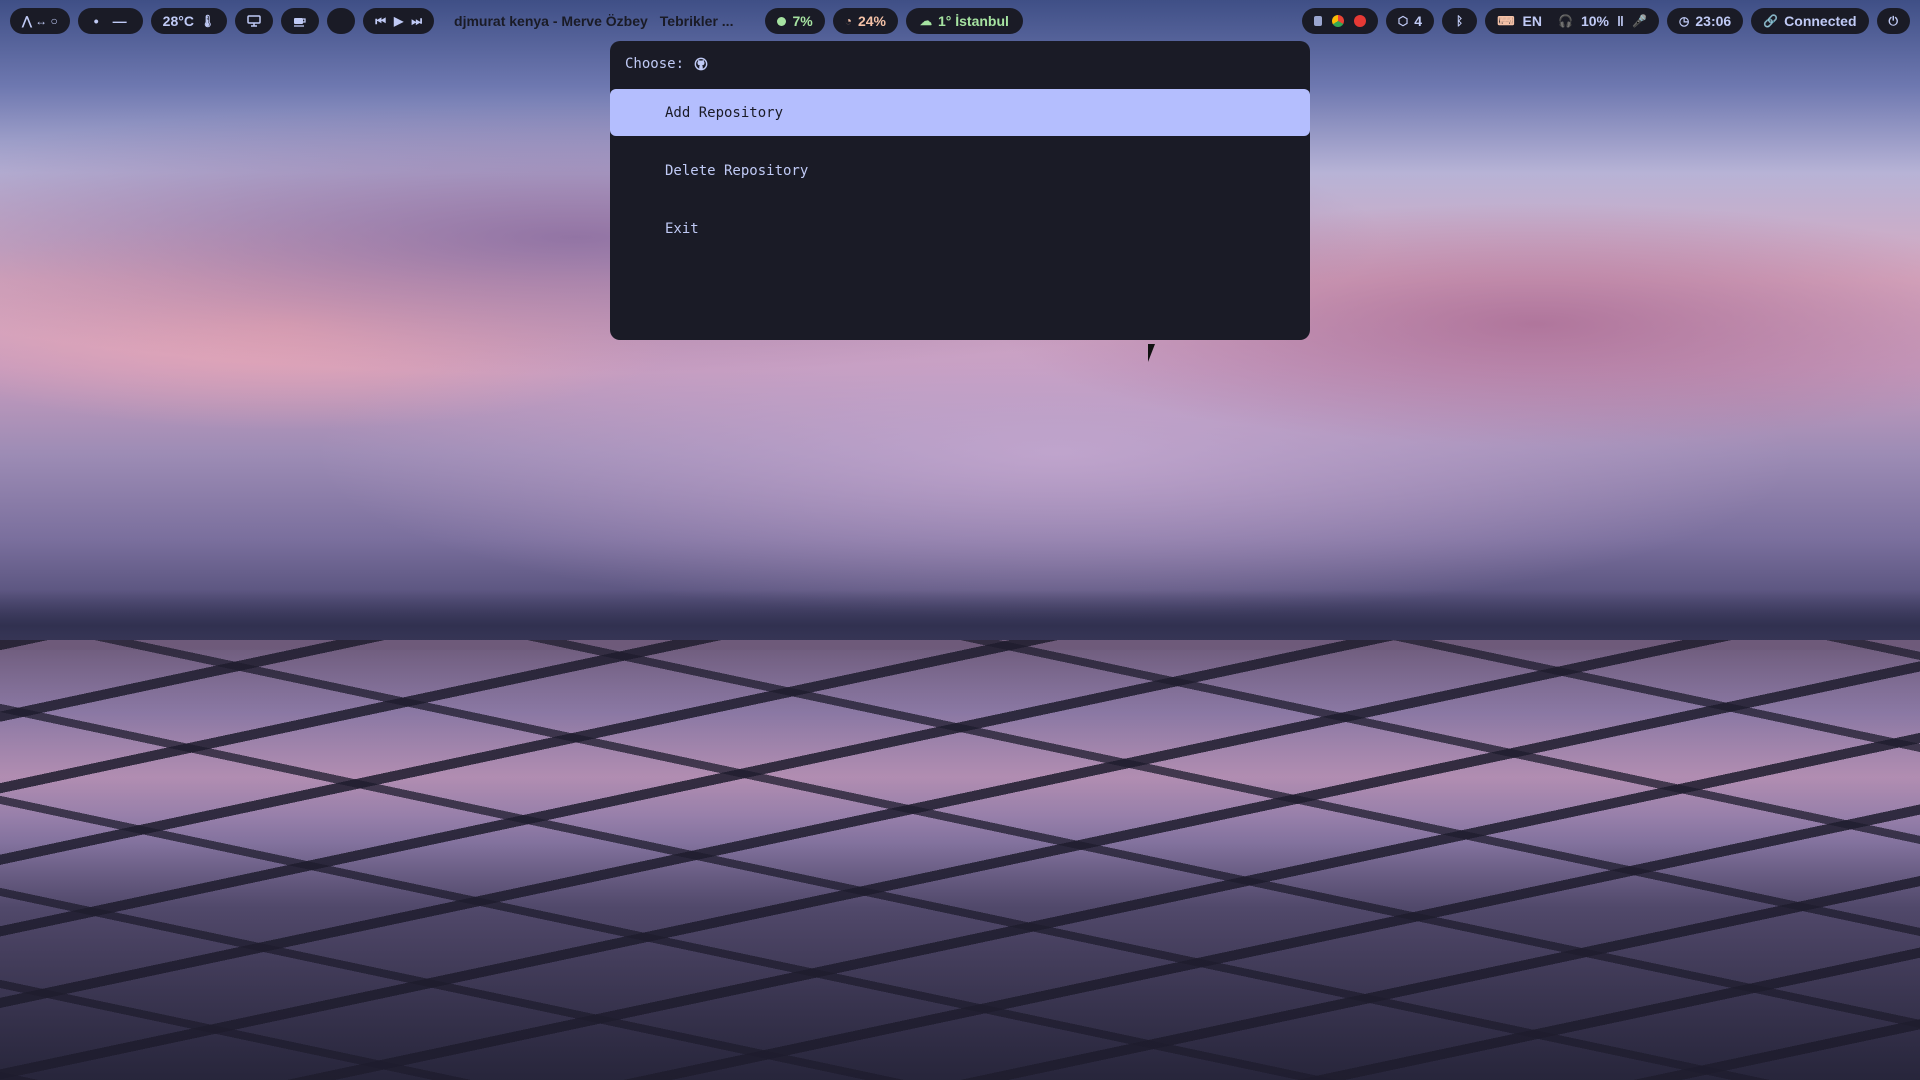 The image size is (1920, 1080). I want to click on bluetooth-icon: ᛒ, so click(1460, 21).